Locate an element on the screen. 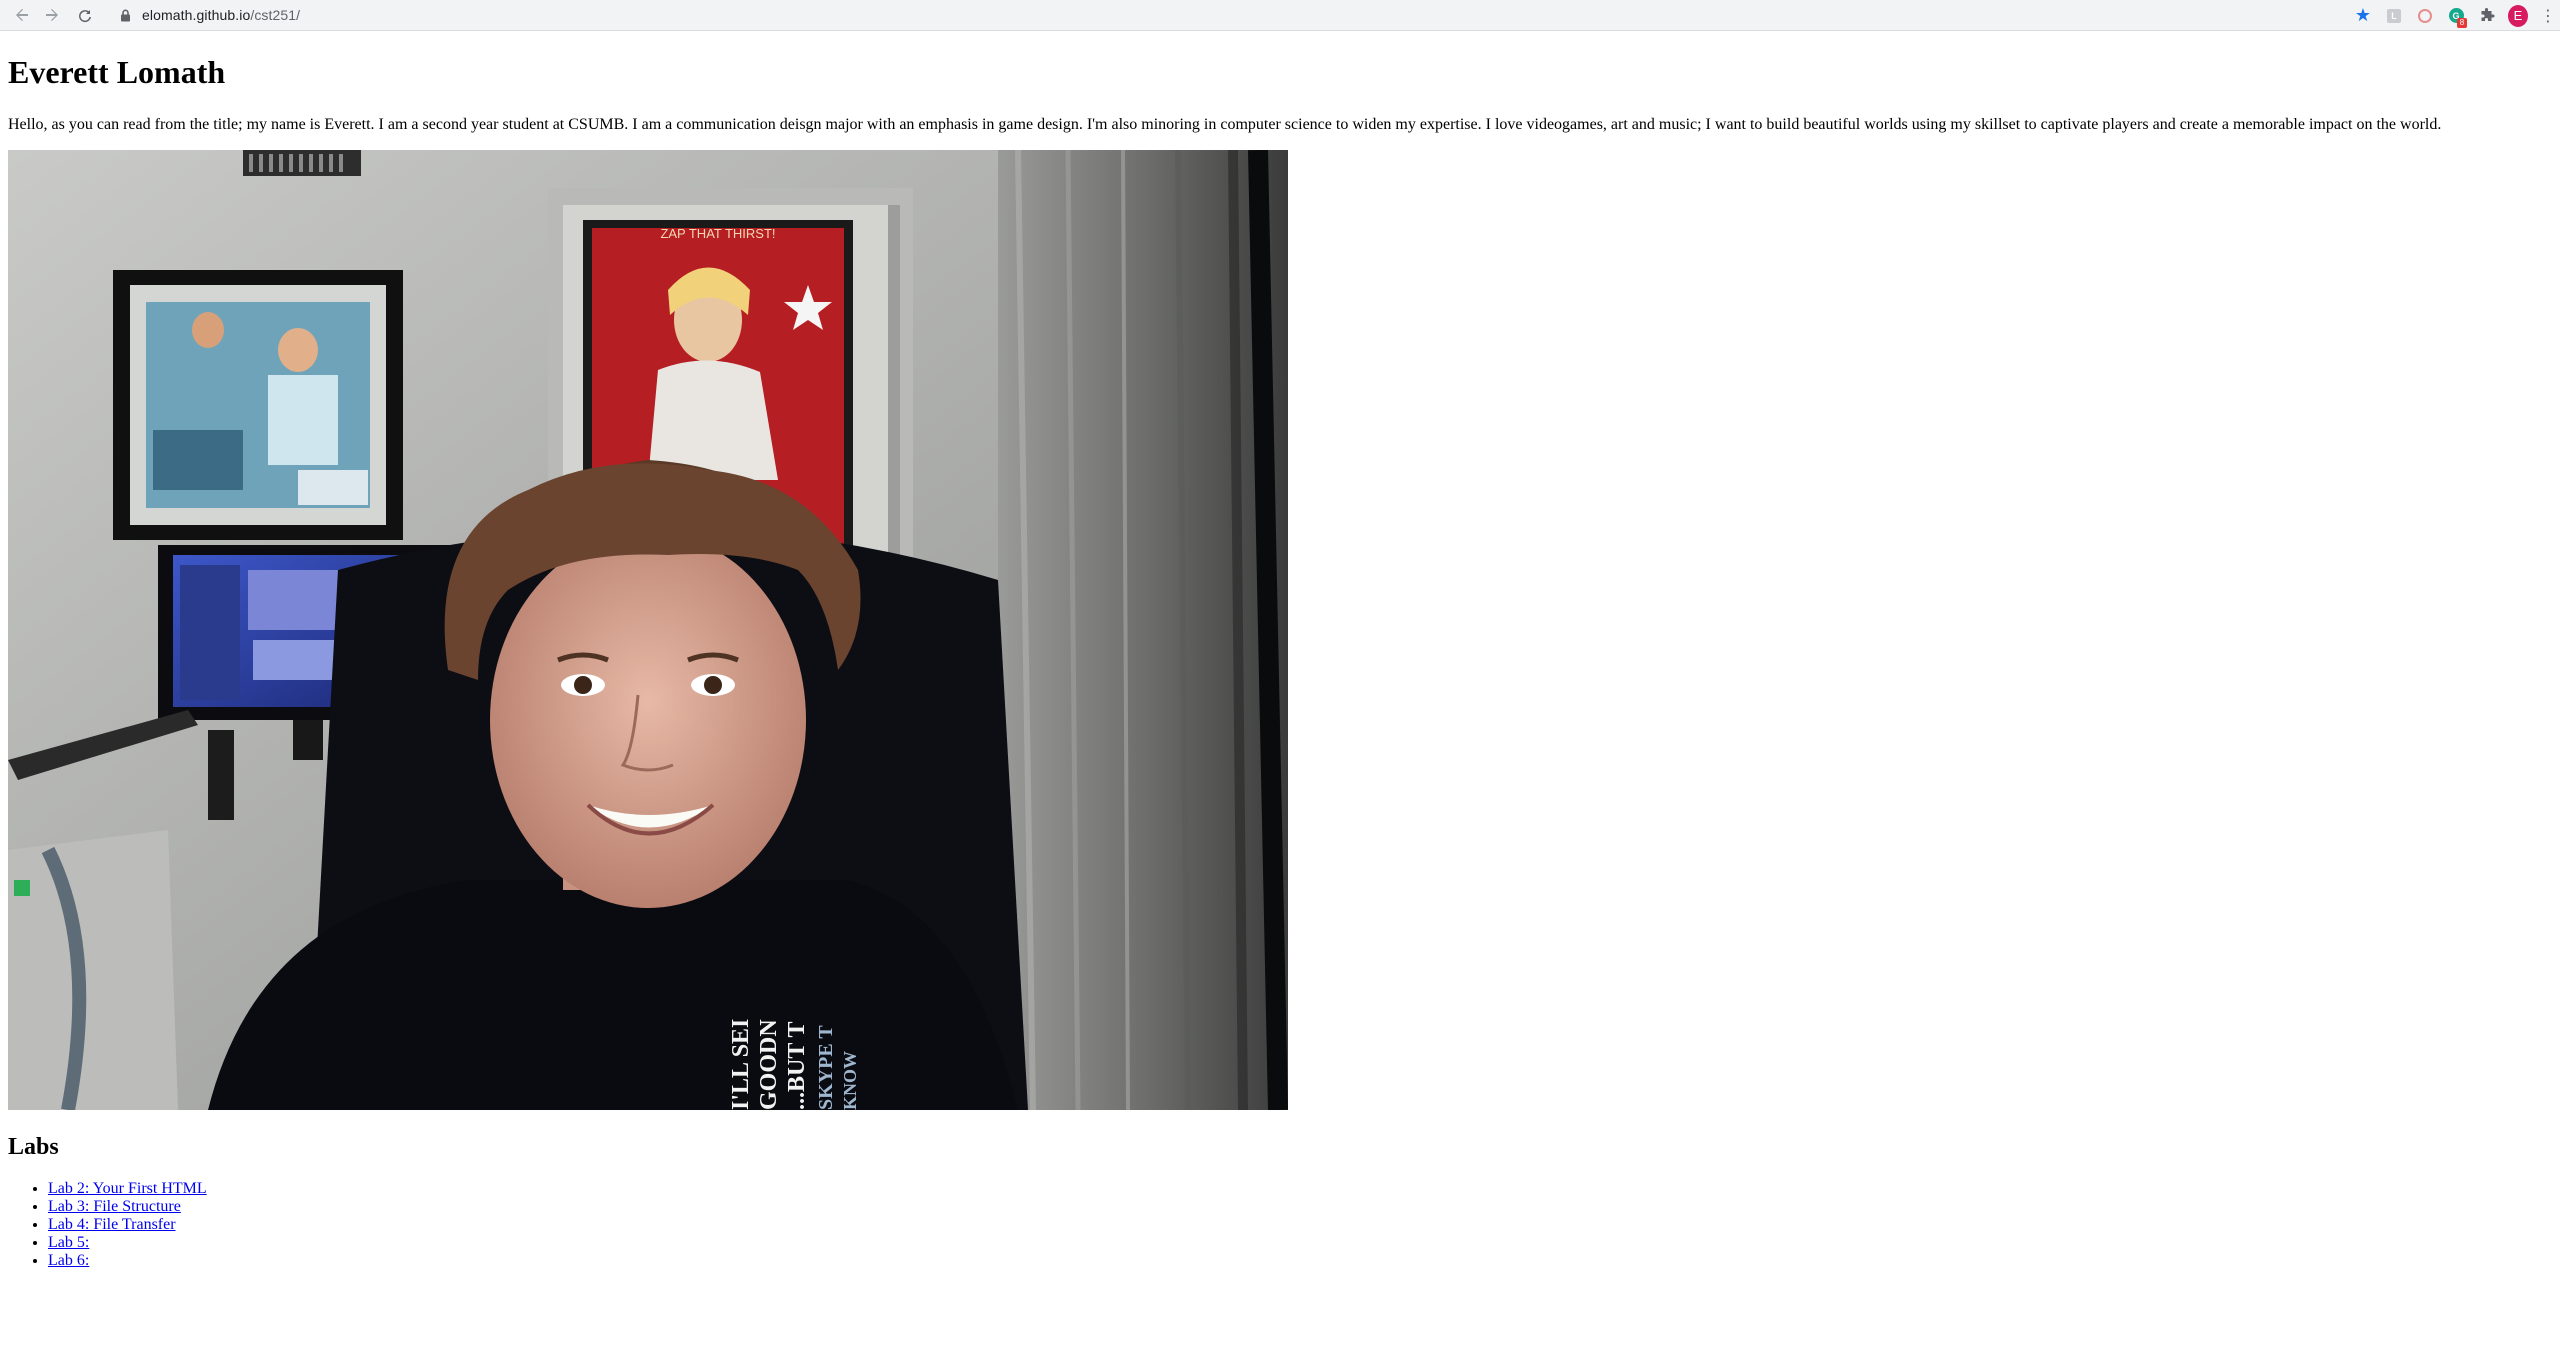  extension-badge: 8 is located at coordinates (2462, 22).